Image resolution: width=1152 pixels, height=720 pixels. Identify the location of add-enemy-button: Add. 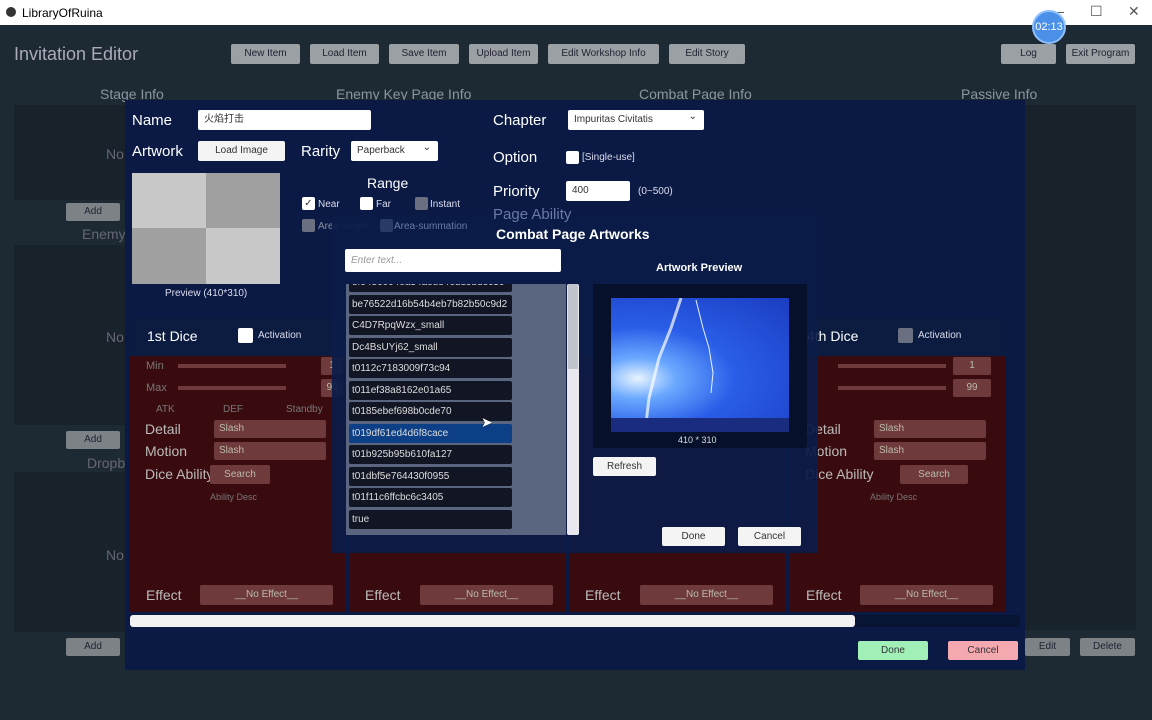
(93, 440).